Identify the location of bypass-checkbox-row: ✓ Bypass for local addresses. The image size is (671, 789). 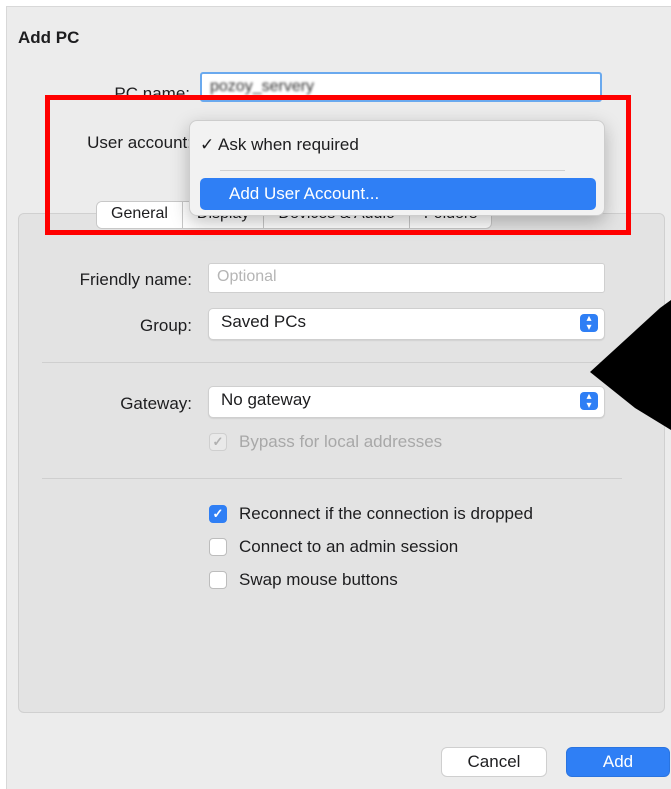
(325, 442).